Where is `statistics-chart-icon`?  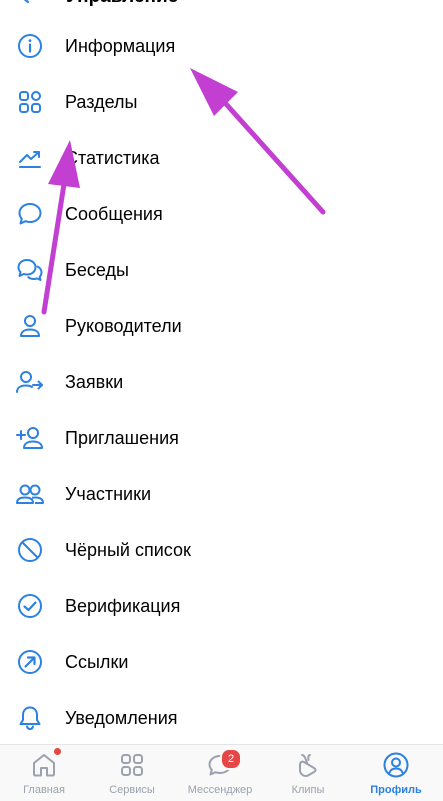 statistics-chart-icon is located at coordinates (30, 158).